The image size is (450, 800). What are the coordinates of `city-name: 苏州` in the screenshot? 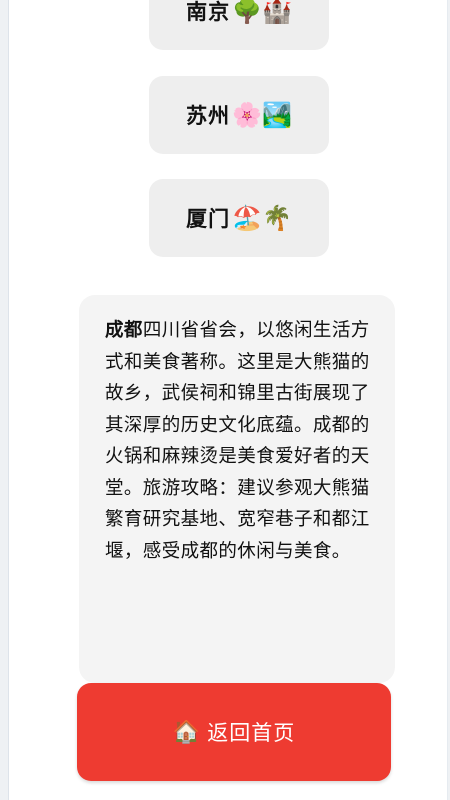 It's located at (208, 116).